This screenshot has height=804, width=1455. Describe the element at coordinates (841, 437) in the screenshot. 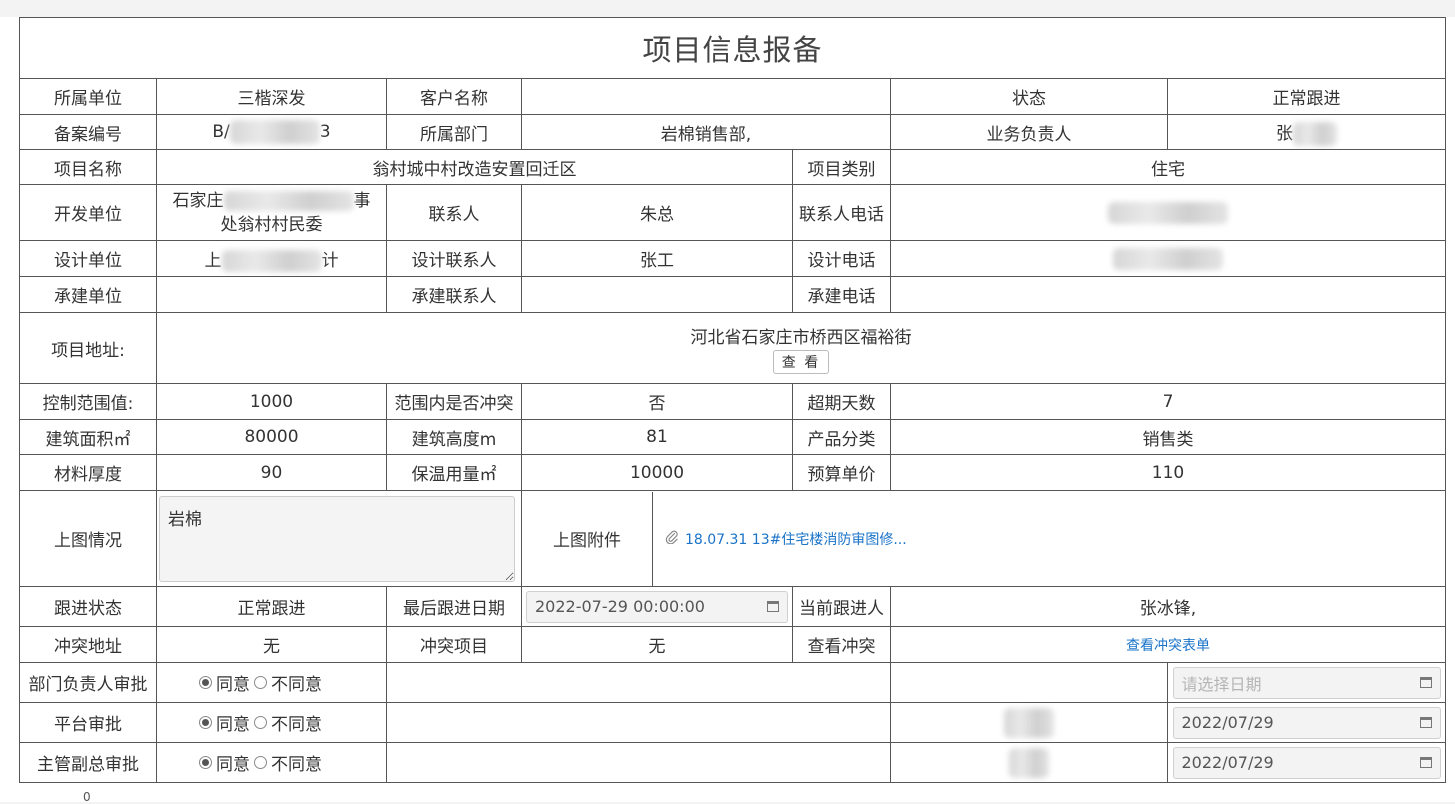

I see `product-category-label: 产品分类` at that location.